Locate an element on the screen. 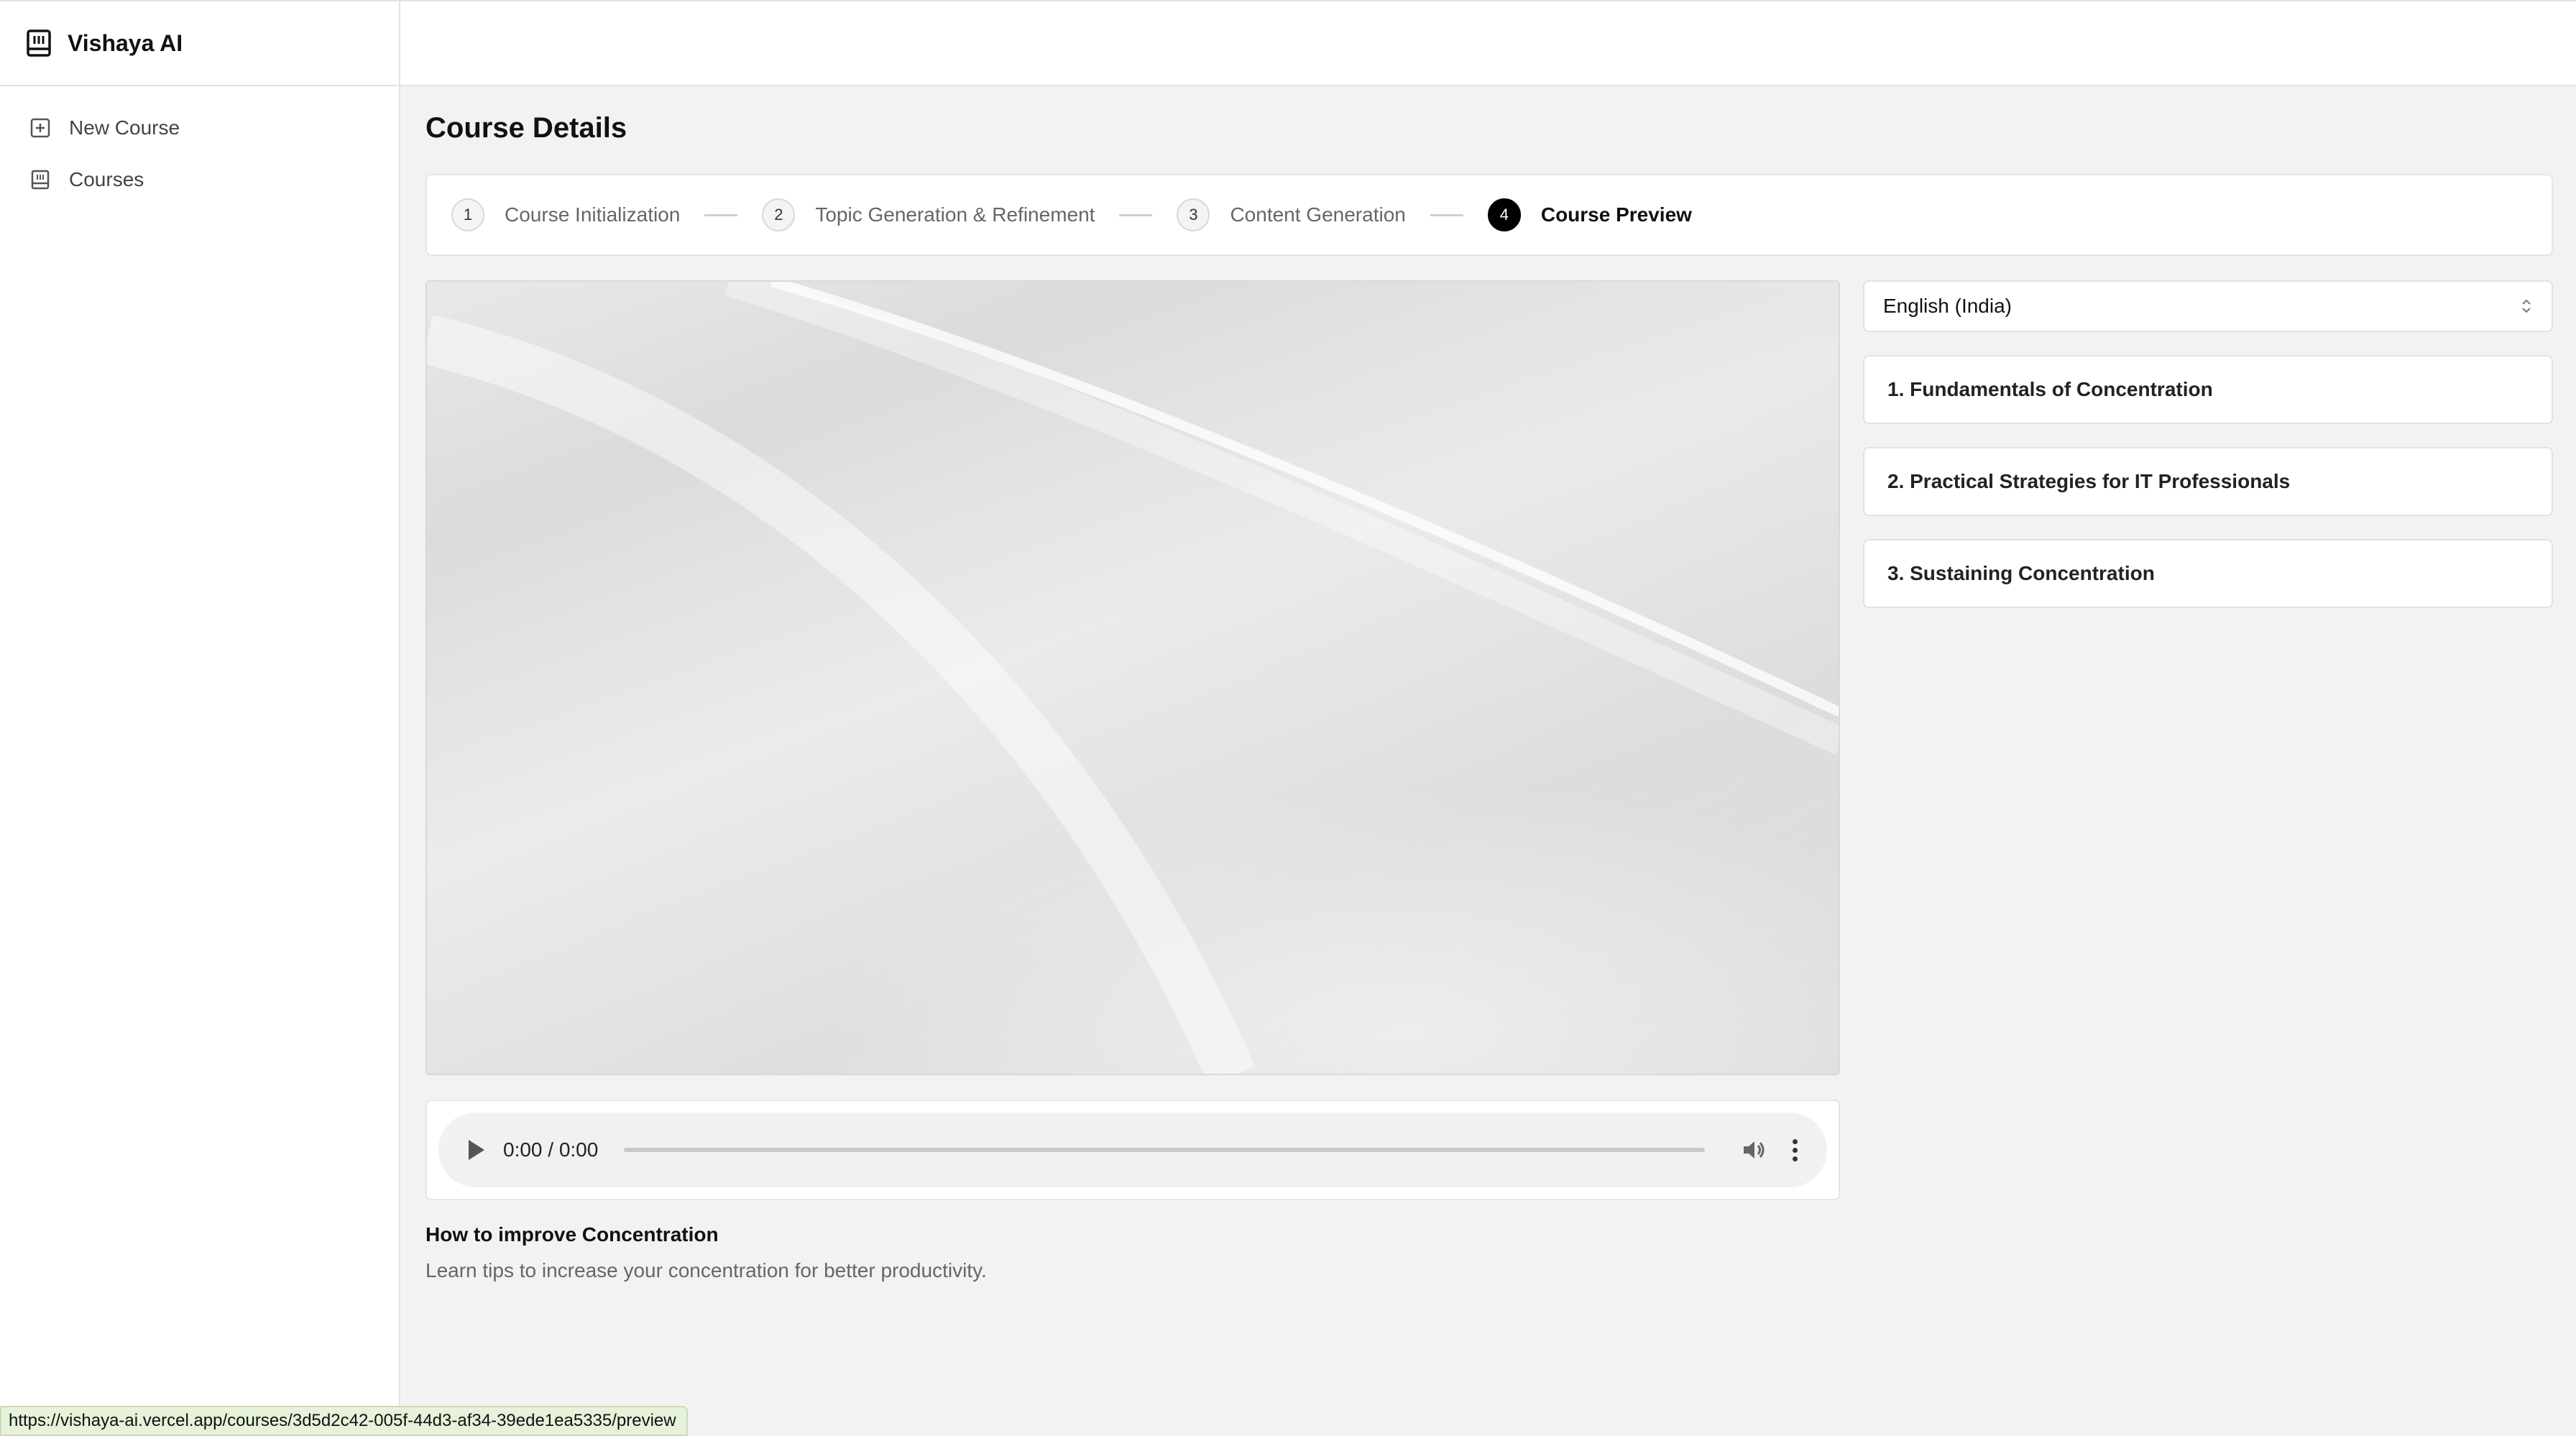 The image size is (2576, 1436). audio-card: 0:00 / 0:00 is located at coordinates (1133, 1150).